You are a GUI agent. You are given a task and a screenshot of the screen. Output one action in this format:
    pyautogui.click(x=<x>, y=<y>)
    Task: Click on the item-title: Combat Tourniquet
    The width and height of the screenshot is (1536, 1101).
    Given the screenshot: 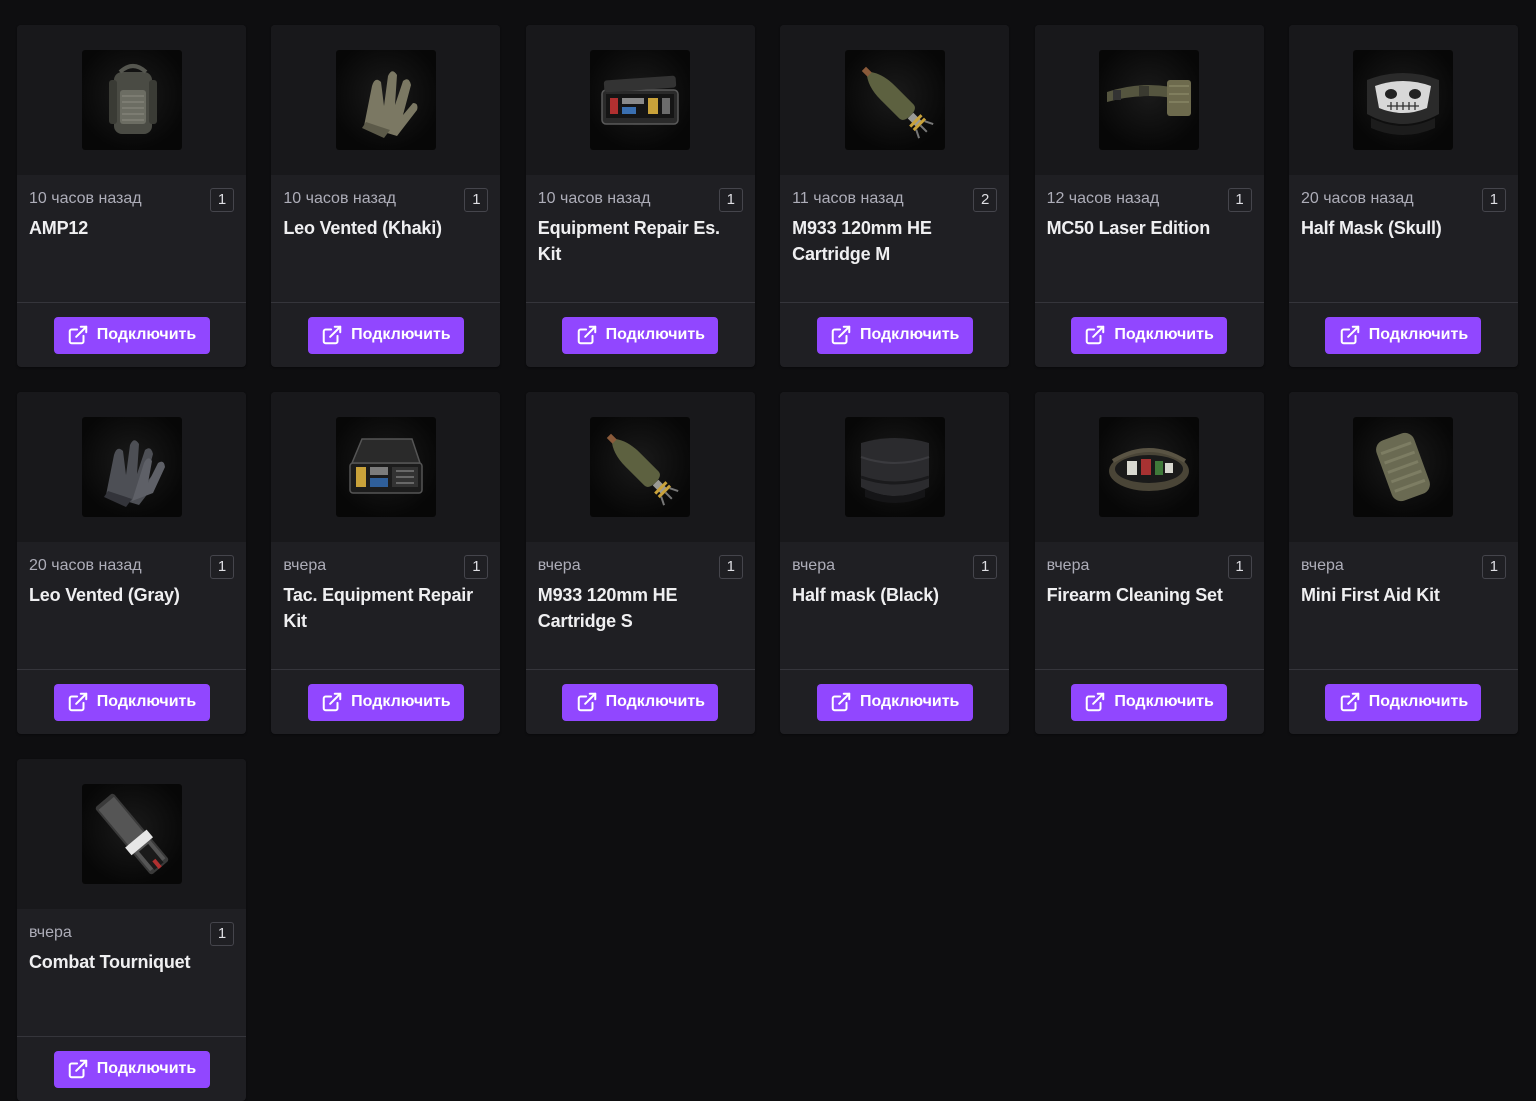 What is the action you would take?
    pyautogui.click(x=110, y=962)
    